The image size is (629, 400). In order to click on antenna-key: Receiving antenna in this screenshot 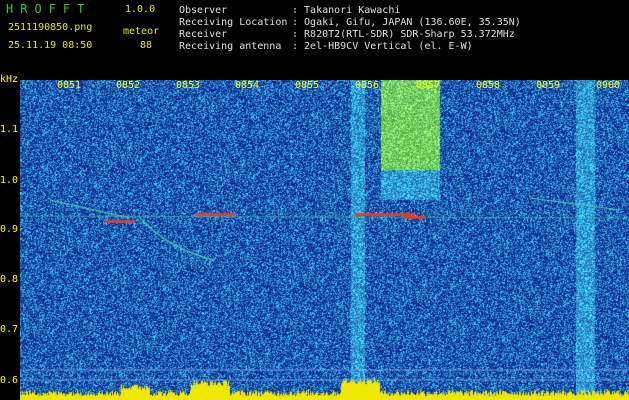, I will do `click(230, 46)`.